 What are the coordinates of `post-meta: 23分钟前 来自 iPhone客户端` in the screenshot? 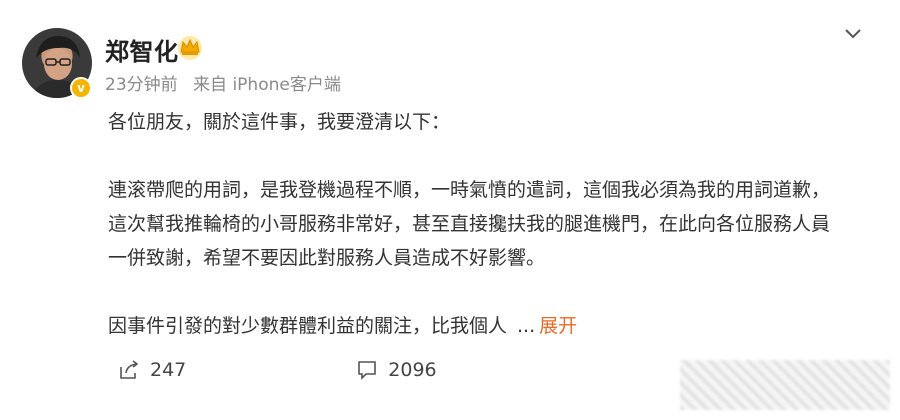 It's located at (223, 82).